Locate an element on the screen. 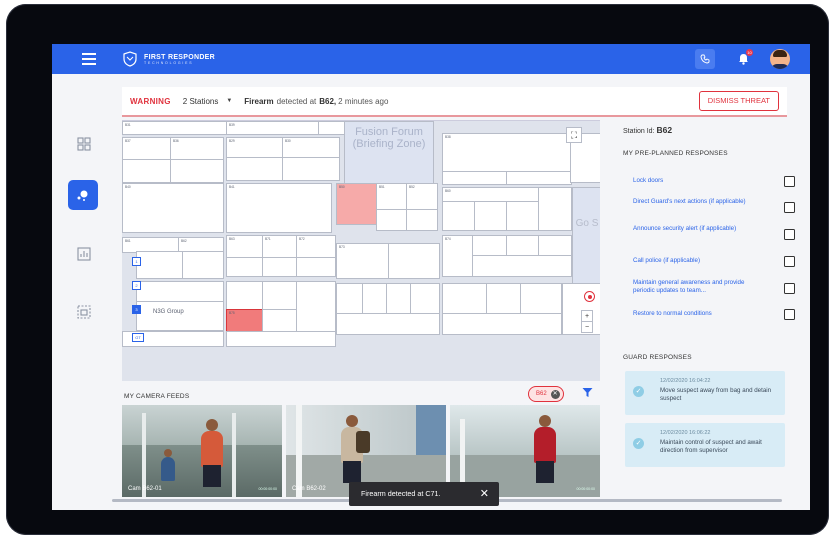  map-room-label: B37 is located at coordinates (128, 141).